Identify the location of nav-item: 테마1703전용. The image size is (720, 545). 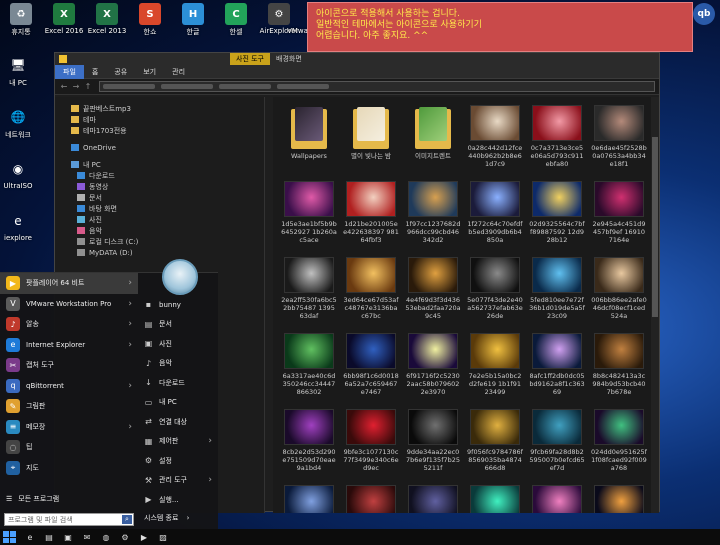
(159, 130).